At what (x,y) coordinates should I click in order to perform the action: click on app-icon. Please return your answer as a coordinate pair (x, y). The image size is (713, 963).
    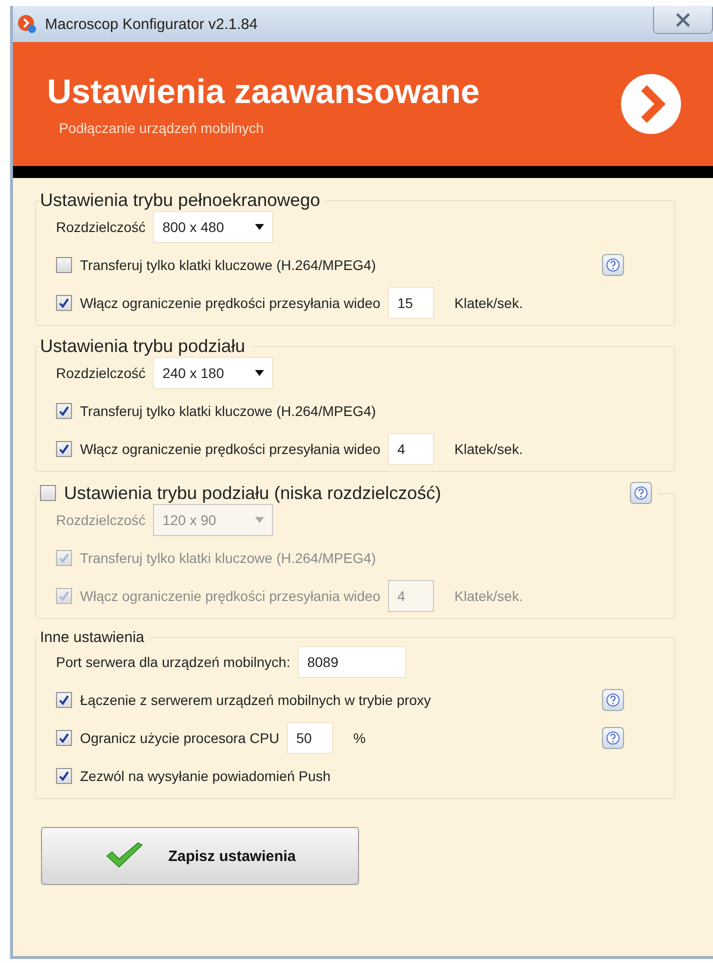
    Looking at the image, I should click on (27, 24).